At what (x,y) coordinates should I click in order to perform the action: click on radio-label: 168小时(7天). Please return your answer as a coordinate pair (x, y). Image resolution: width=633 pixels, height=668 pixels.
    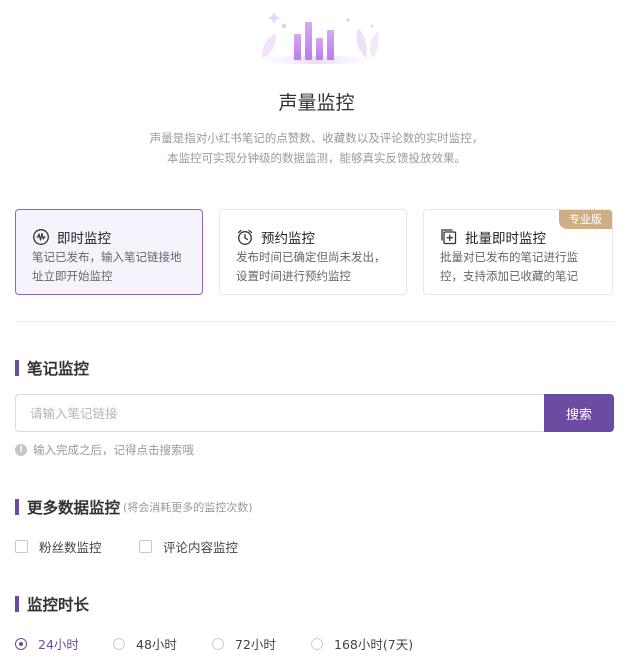
    Looking at the image, I should click on (374, 644).